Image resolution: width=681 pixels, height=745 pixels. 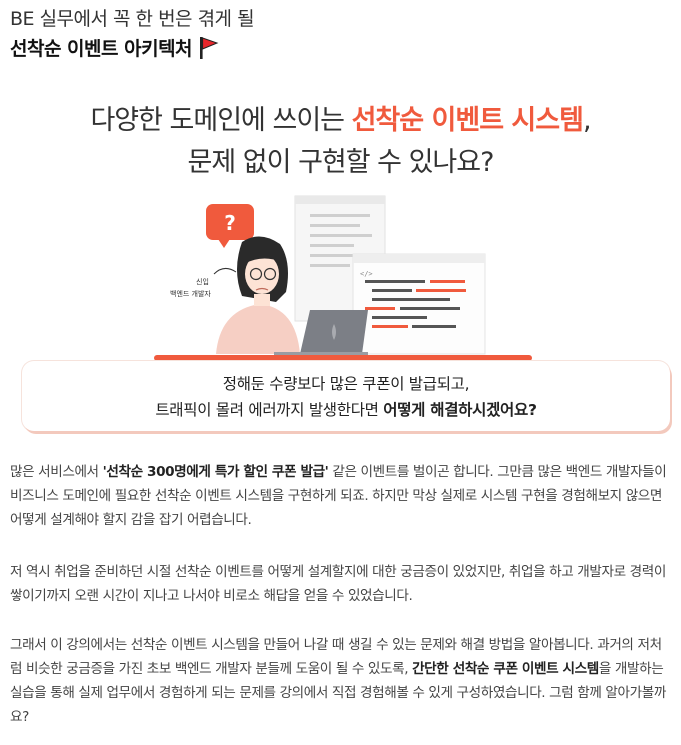 What do you see at coordinates (505, 669) in the screenshot?
I see `p3-bold: 간단한 선착순 쿠폰 이벤트 시스템` at bounding box center [505, 669].